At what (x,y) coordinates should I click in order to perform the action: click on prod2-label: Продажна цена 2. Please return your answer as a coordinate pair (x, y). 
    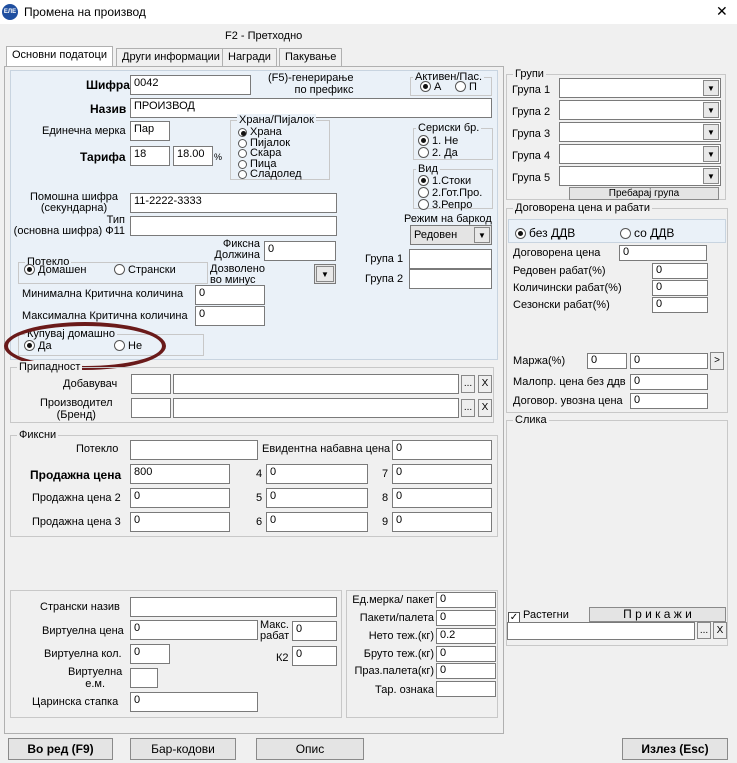
    Looking at the image, I should click on (76, 498).